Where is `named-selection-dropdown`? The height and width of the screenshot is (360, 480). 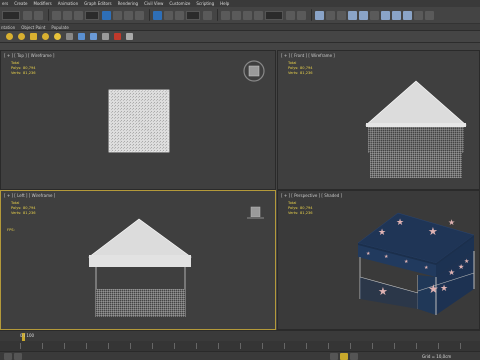
named-selection-dropdown is located at coordinates (274, 15).